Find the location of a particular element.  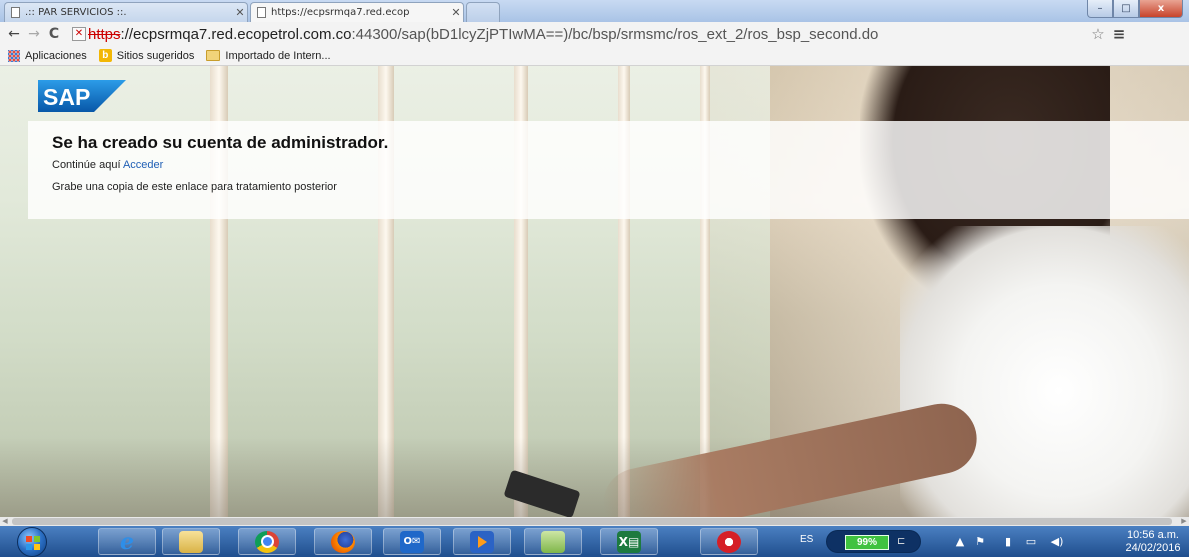

scrollbar-thumb is located at coordinates (592, 521).